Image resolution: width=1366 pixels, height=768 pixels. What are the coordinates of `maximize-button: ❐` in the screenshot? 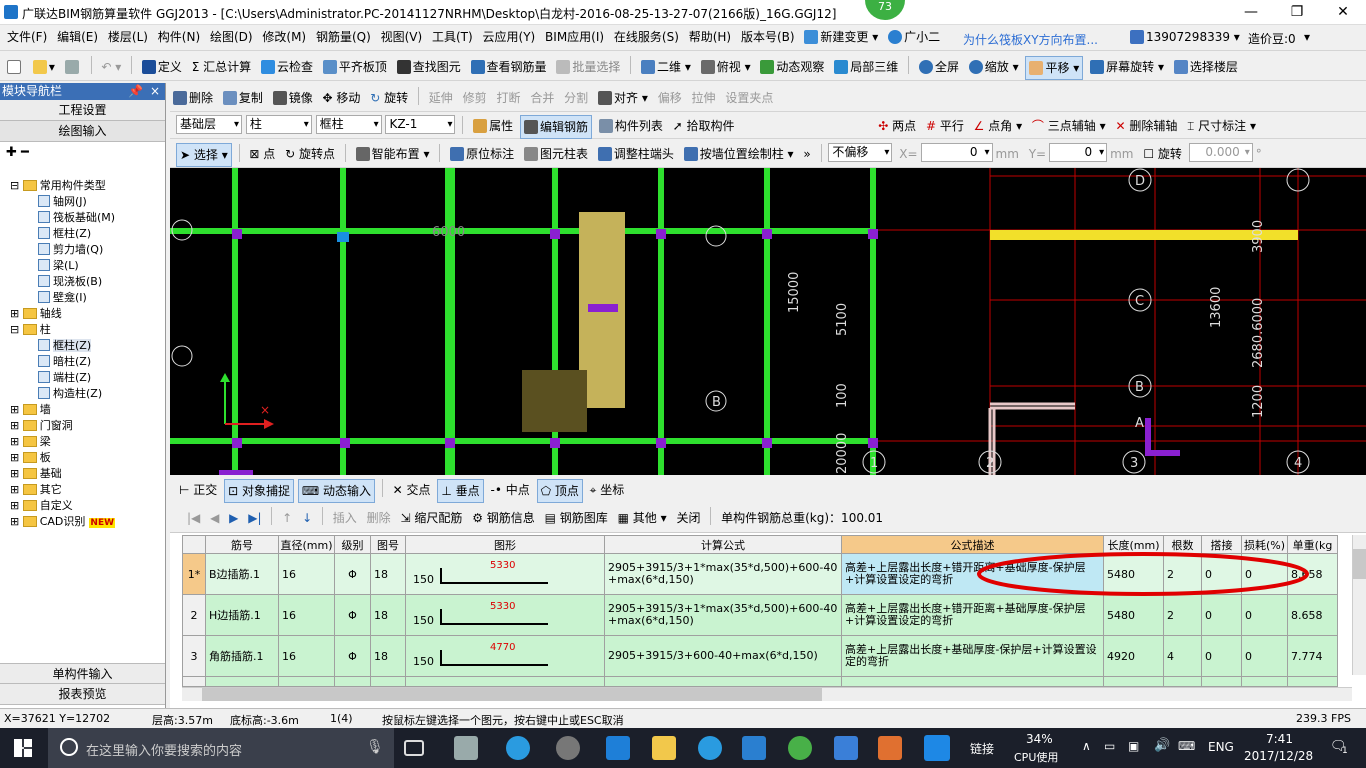 It's located at (1297, 12).